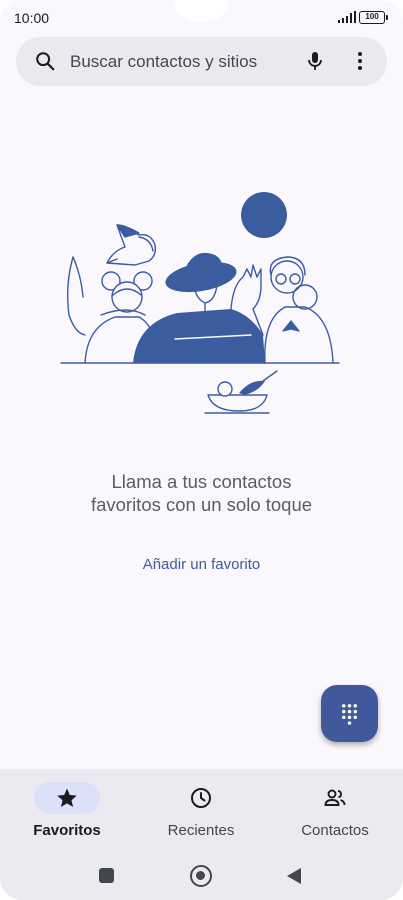  What do you see at coordinates (67, 815) in the screenshot?
I see `nav-item-favoritos: Favoritos` at bounding box center [67, 815].